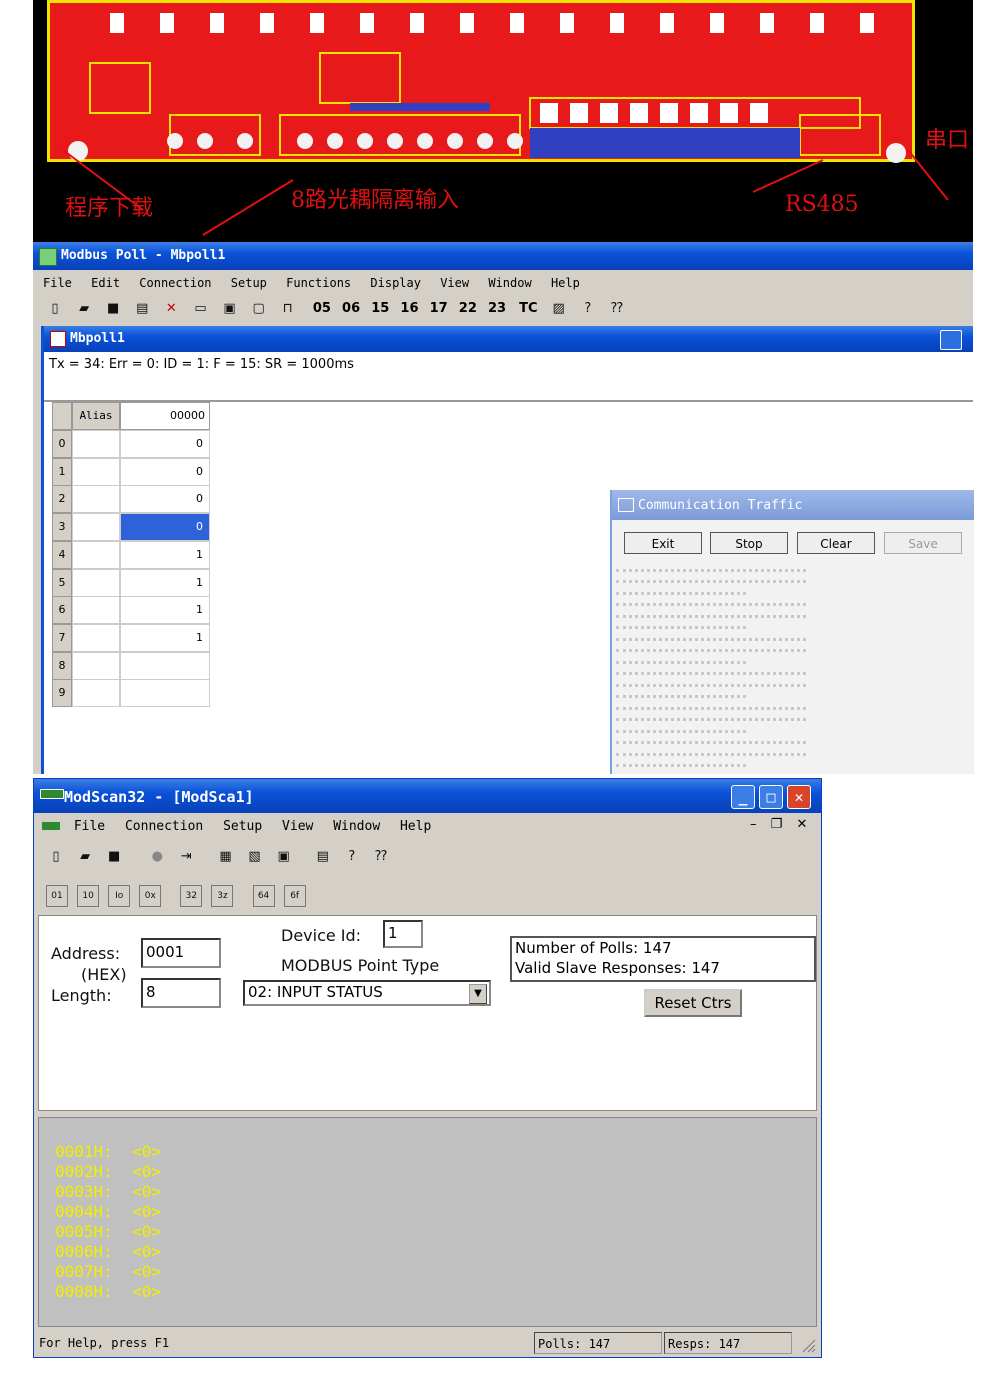 This screenshot has height=1379, width=1000. What do you see at coordinates (142, 309) in the screenshot?
I see `print-icon: ▤` at bounding box center [142, 309].